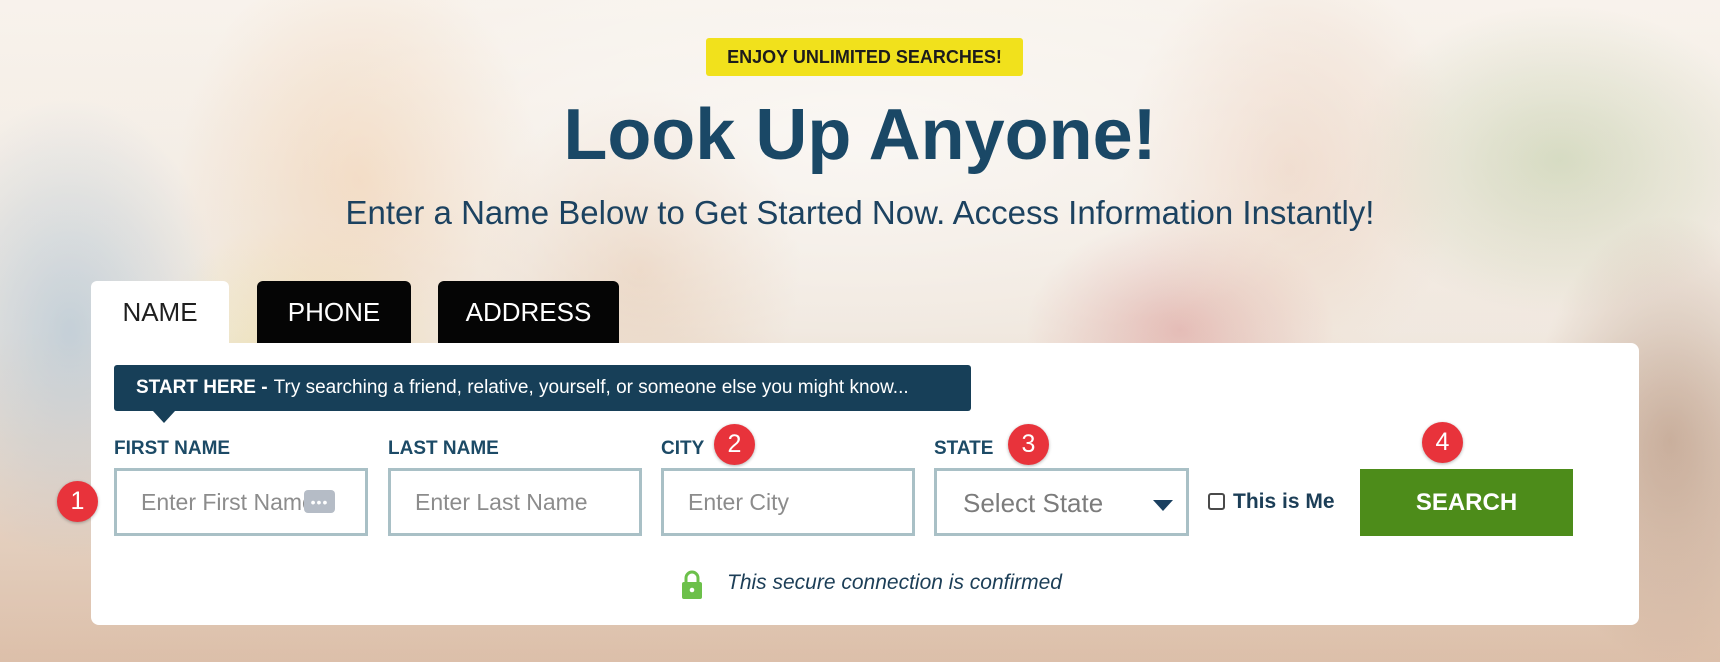  What do you see at coordinates (692, 584) in the screenshot?
I see `lock-icon` at bounding box center [692, 584].